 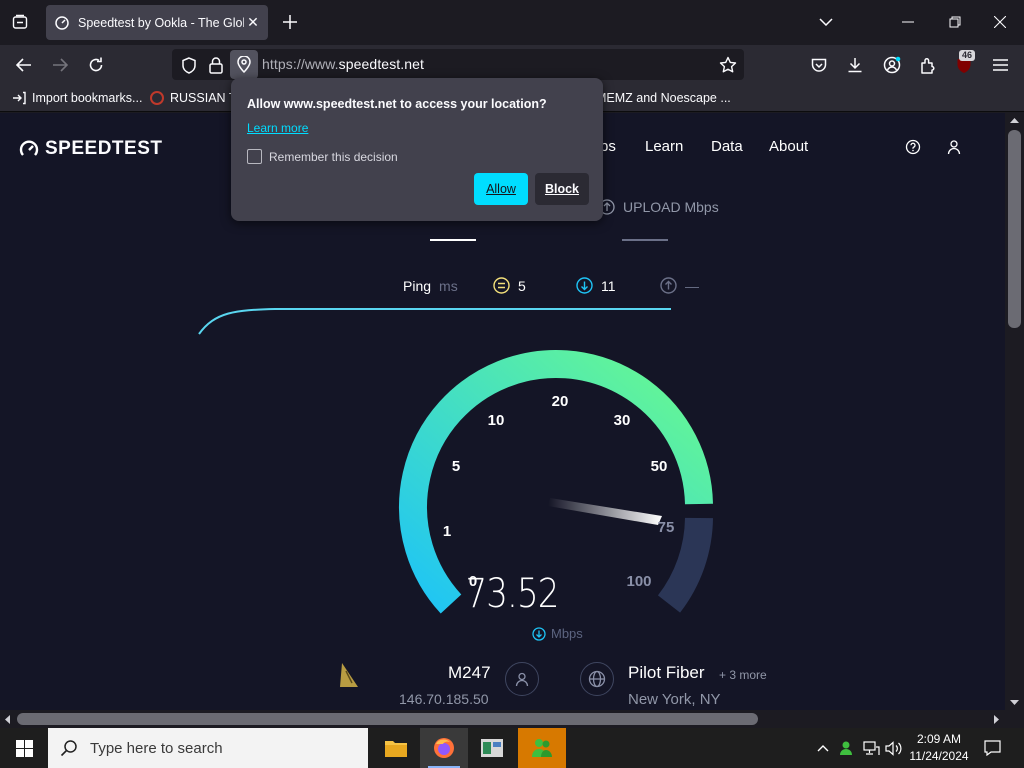 I want to click on scroll-left-icon, so click(x=7, y=719).